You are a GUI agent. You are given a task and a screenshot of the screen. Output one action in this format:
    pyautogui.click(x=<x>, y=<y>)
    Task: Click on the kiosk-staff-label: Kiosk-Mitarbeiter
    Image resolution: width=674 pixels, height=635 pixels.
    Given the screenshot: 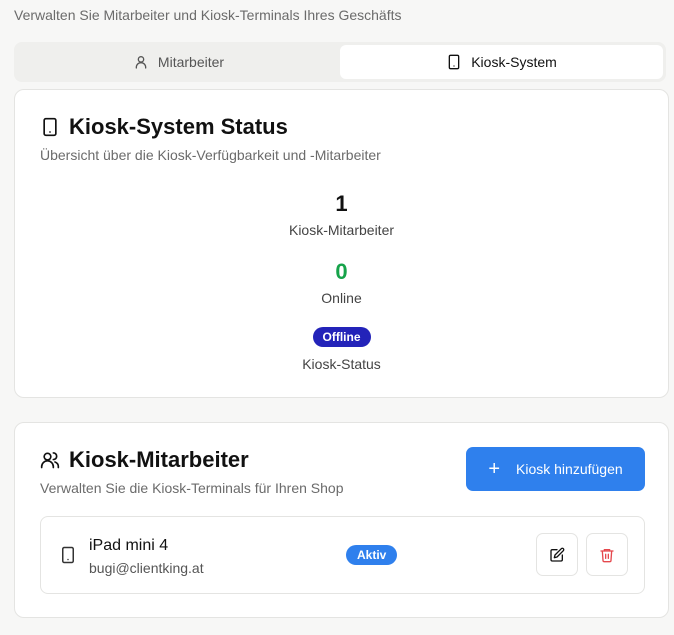 What is the action you would take?
    pyautogui.click(x=341, y=230)
    